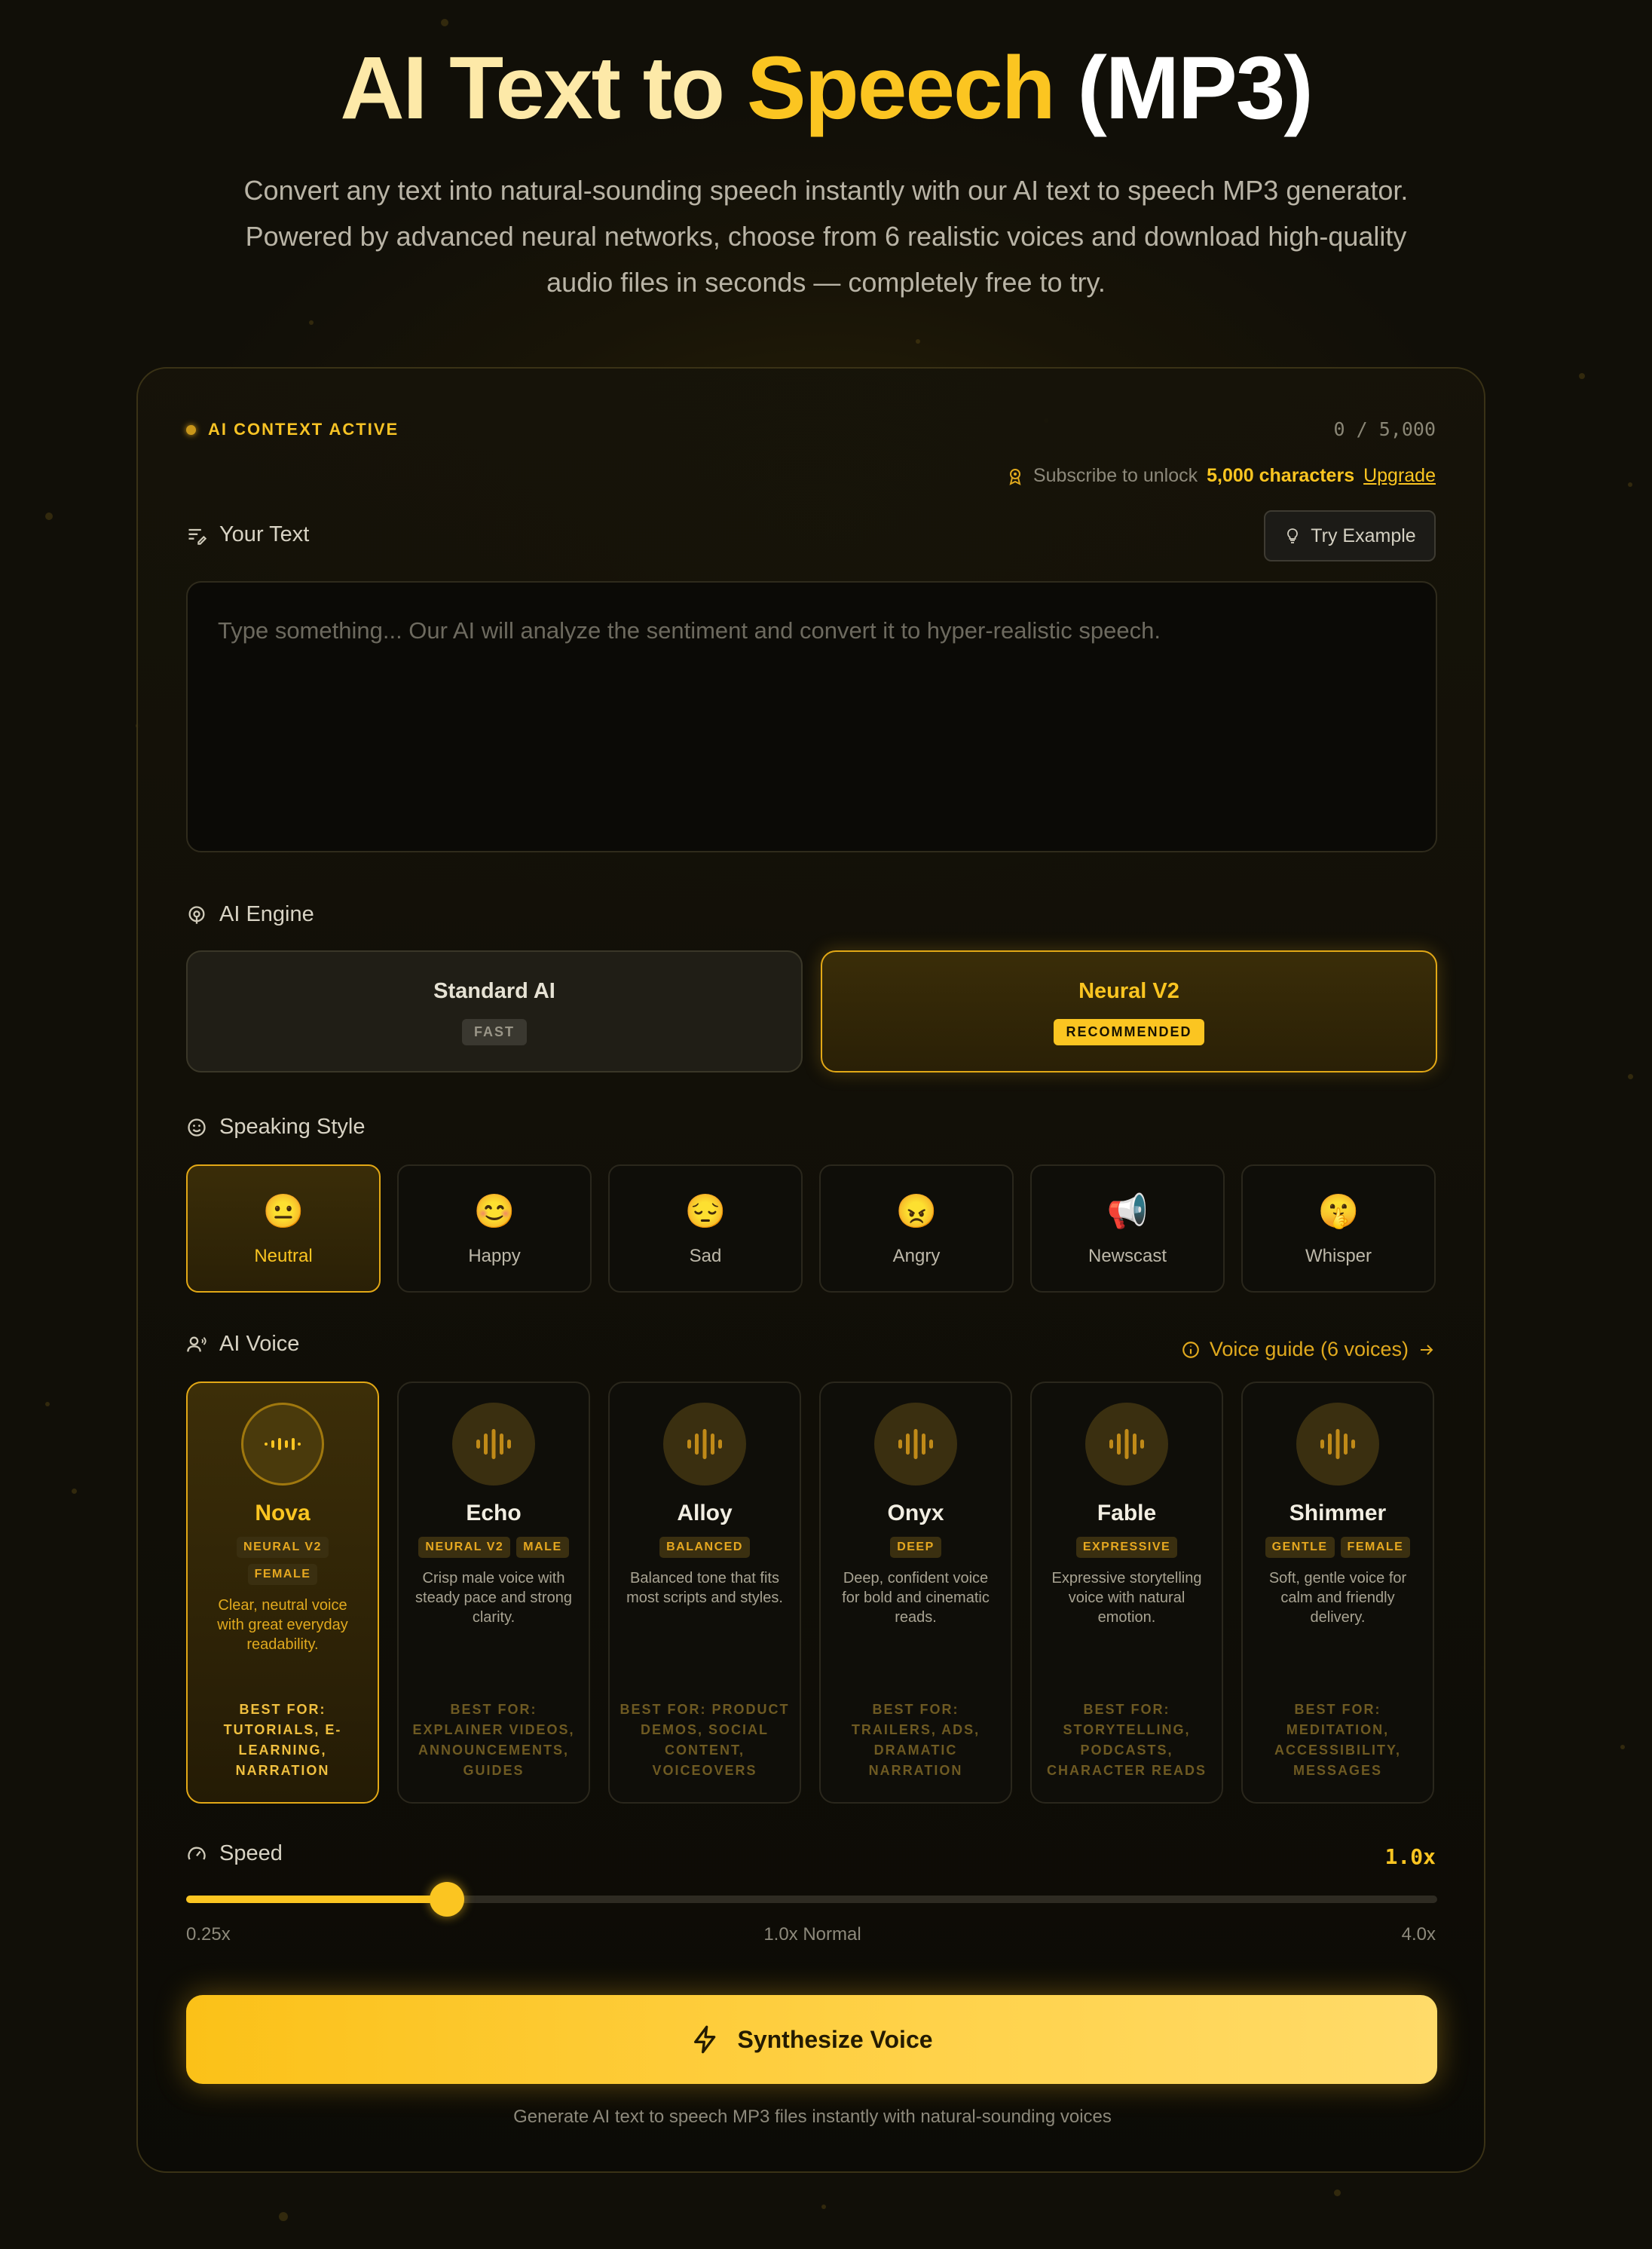 The width and height of the screenshot is (1652, 2249). What do you see at coordinates (197, 1343) in the screenshot?
I see `voice-user-icon` at bounding box center [197, 1343].